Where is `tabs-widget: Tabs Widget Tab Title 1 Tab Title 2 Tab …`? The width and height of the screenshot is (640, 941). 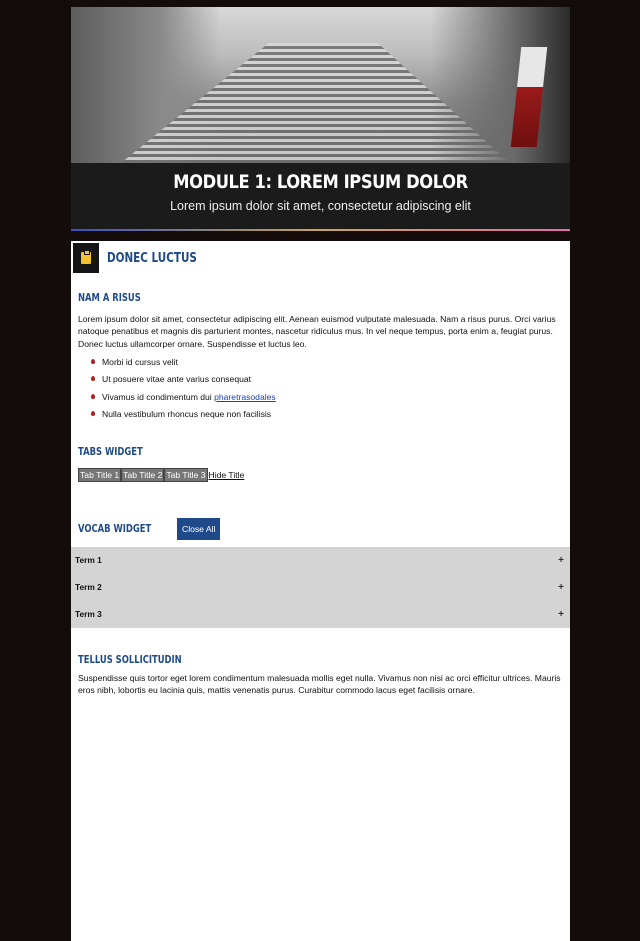 tabs-widget: Tabs Widget Tab Title 1 Tab Title 2 Tab … is located at coordinates (320, 462).